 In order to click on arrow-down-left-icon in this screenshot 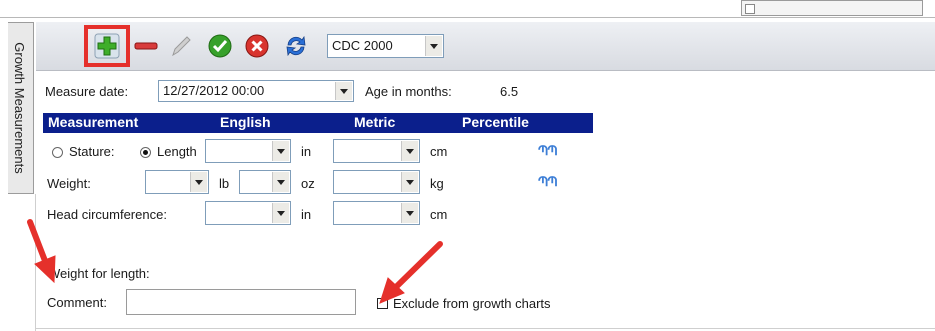, I will do `click(411, 272)`.